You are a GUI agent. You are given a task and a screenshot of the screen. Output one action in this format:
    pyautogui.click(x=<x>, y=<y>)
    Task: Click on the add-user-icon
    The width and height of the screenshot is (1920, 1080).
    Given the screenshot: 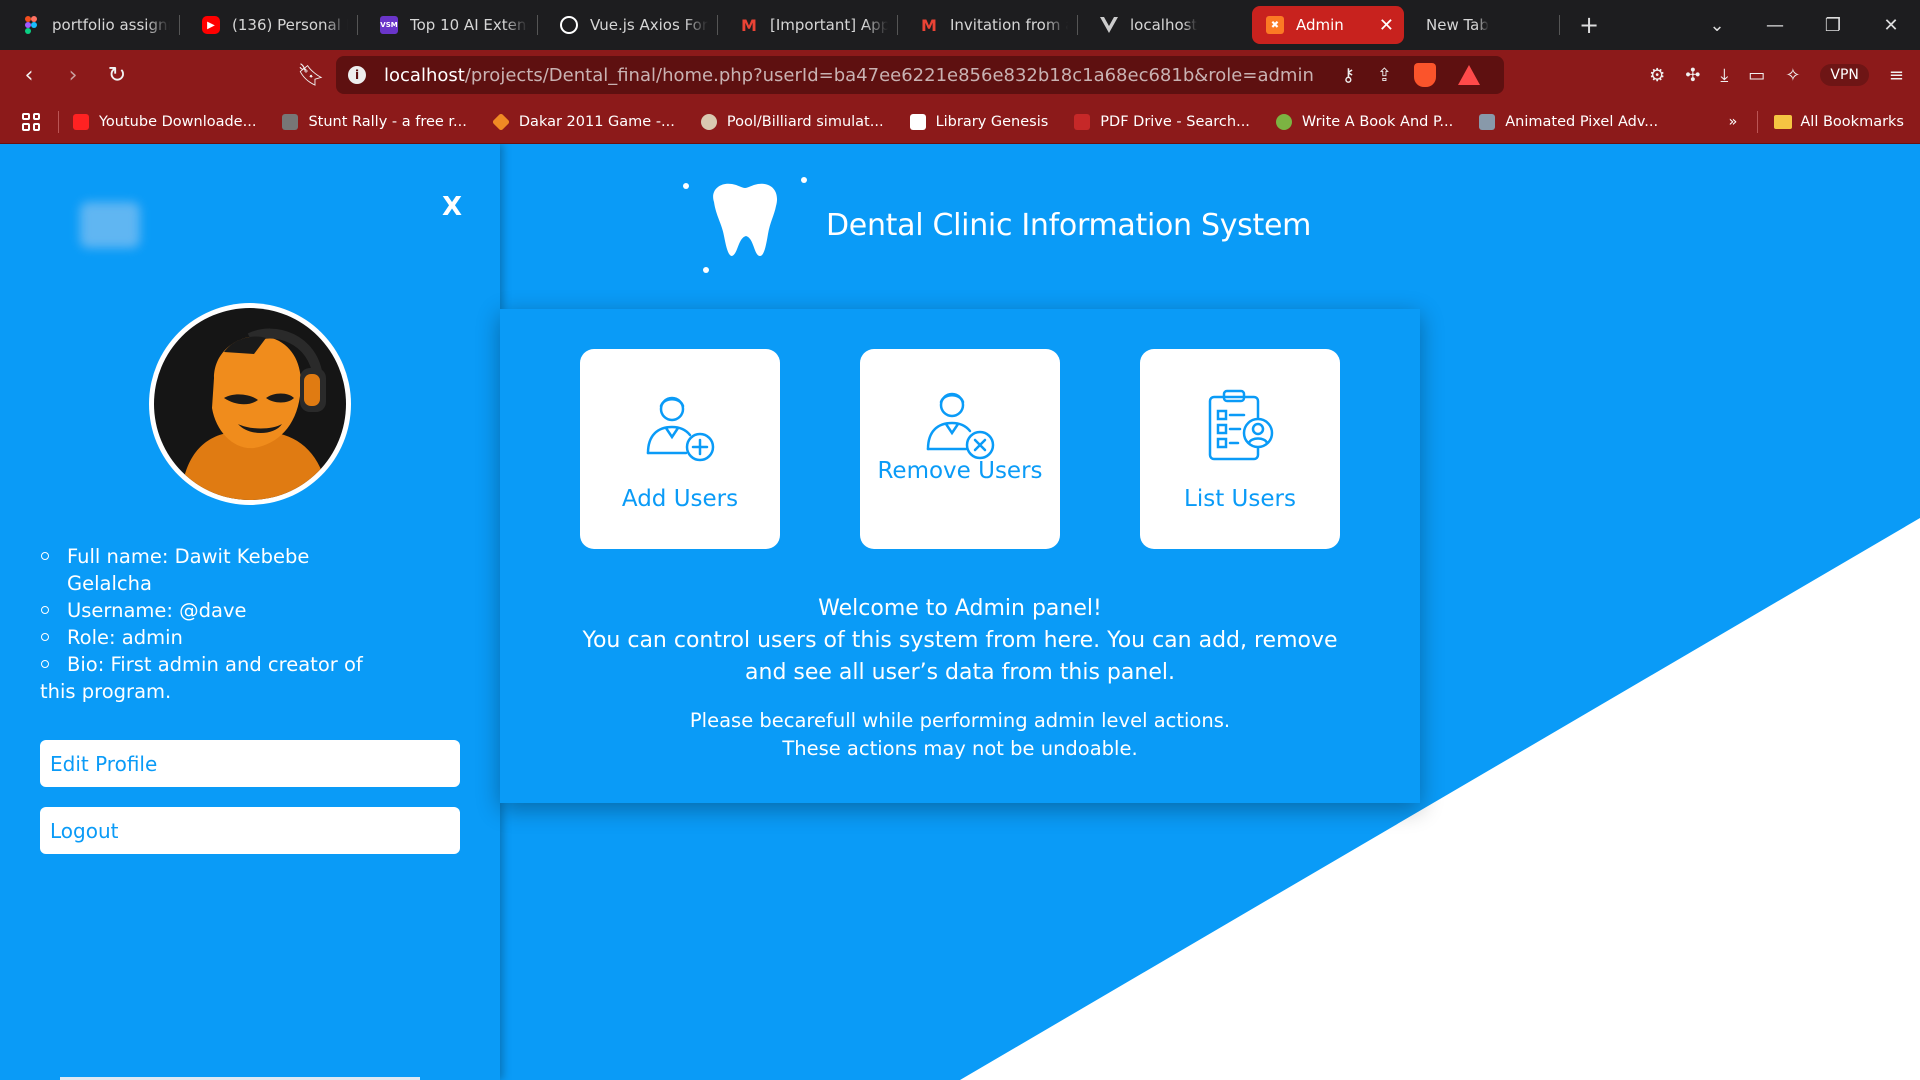 What is the action you would take?
    pyautogui.click(x=680, y=429)
    